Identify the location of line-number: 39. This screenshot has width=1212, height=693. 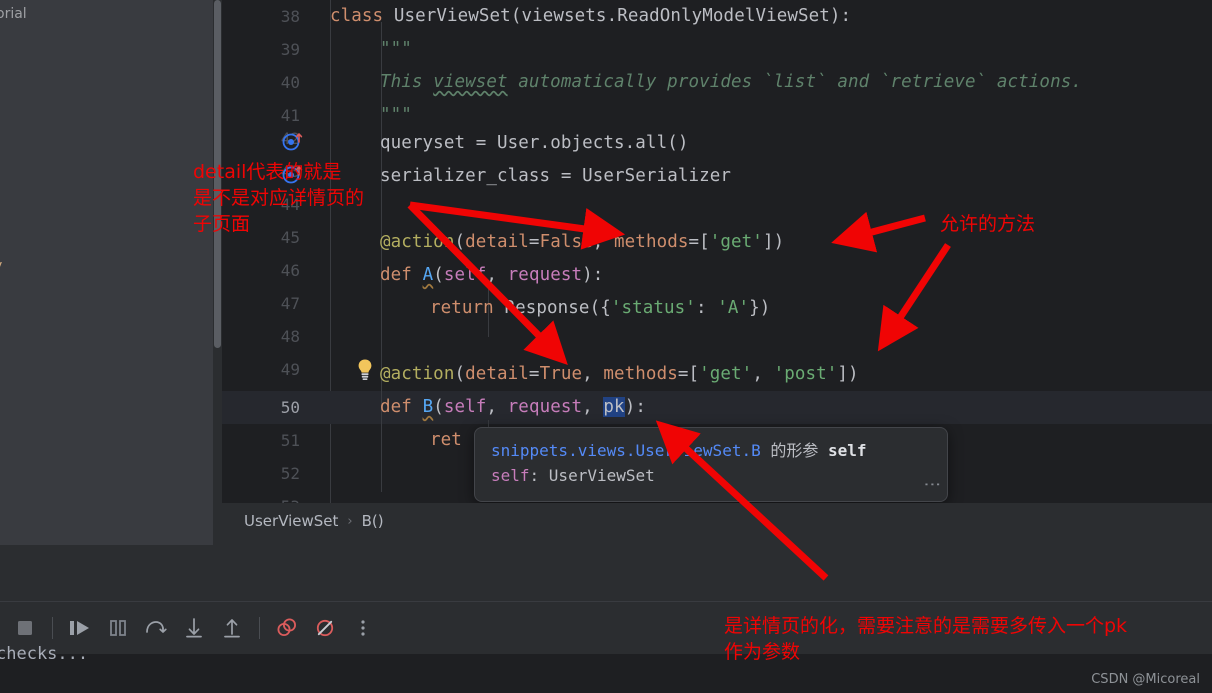
(290, 49).